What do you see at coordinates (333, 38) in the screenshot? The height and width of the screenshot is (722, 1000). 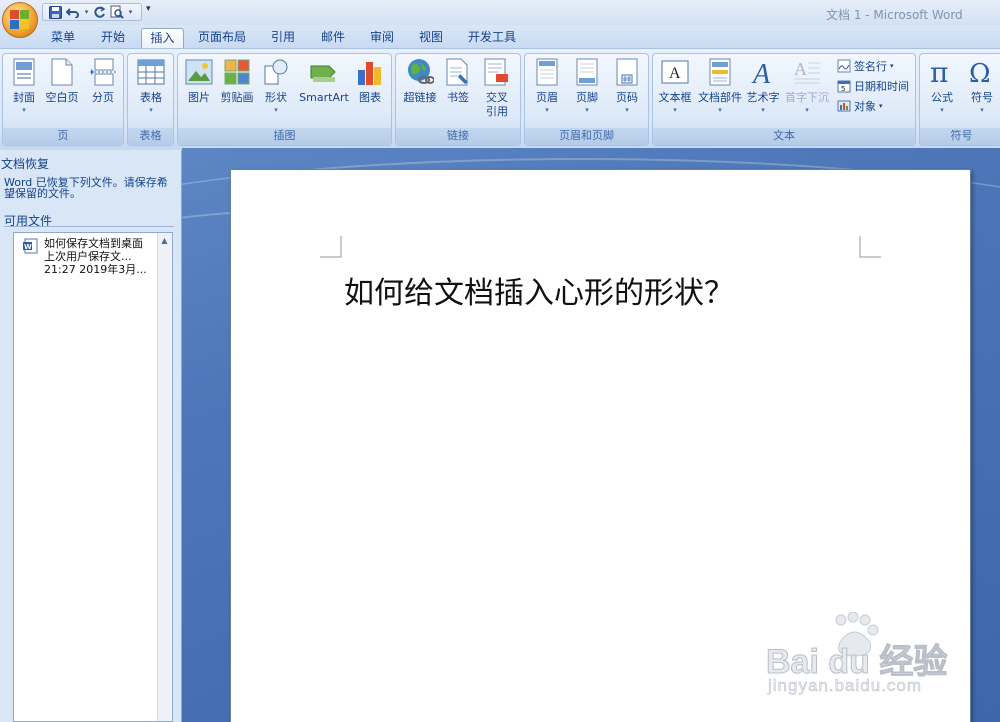 I see `tab-mailings: 邮件` at bounding box center [333, 38].